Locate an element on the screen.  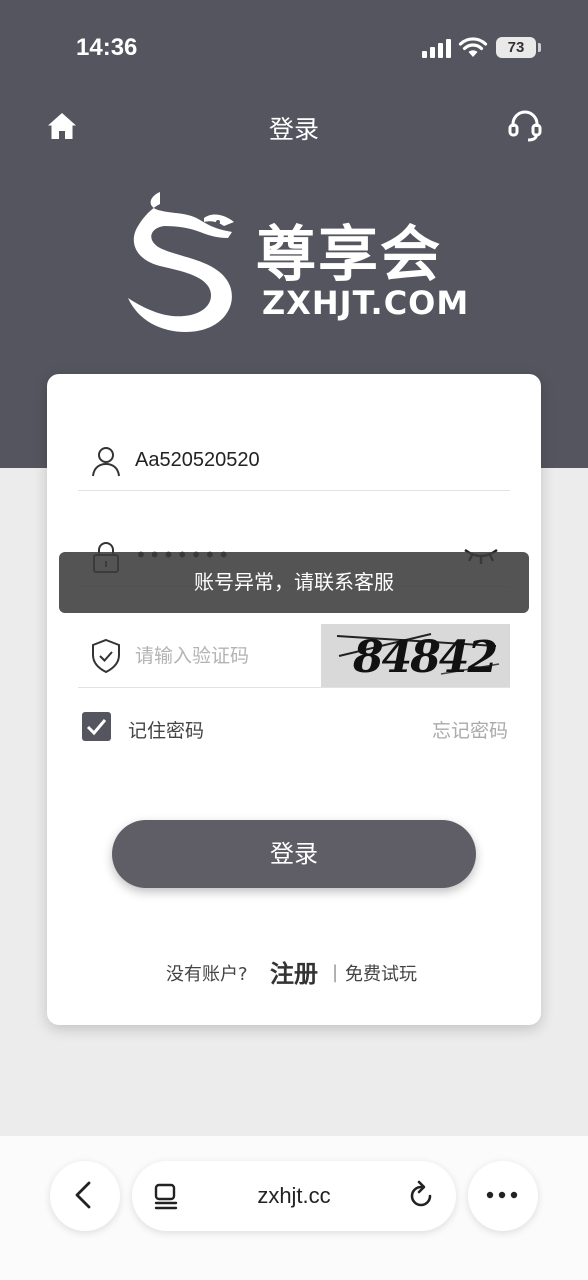
remember-password-label: 记住密码 is located at coordinates (166, 729).